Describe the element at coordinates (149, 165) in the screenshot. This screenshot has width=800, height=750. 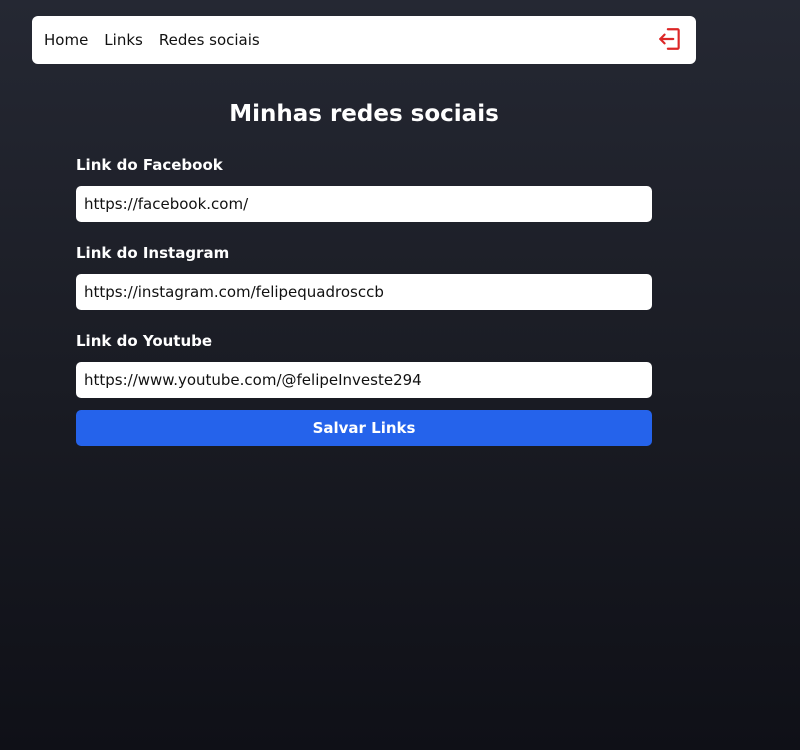
I see `facebook-label: Link do Facebook` at that location.